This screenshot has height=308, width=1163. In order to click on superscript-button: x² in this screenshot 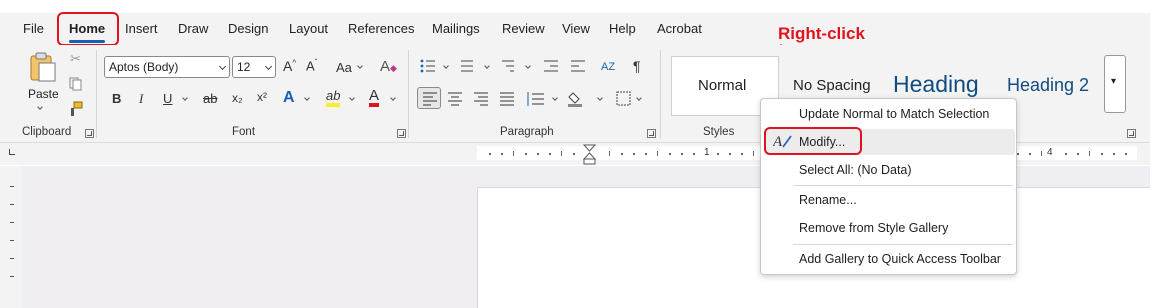, I will do `click(262, 97)`.